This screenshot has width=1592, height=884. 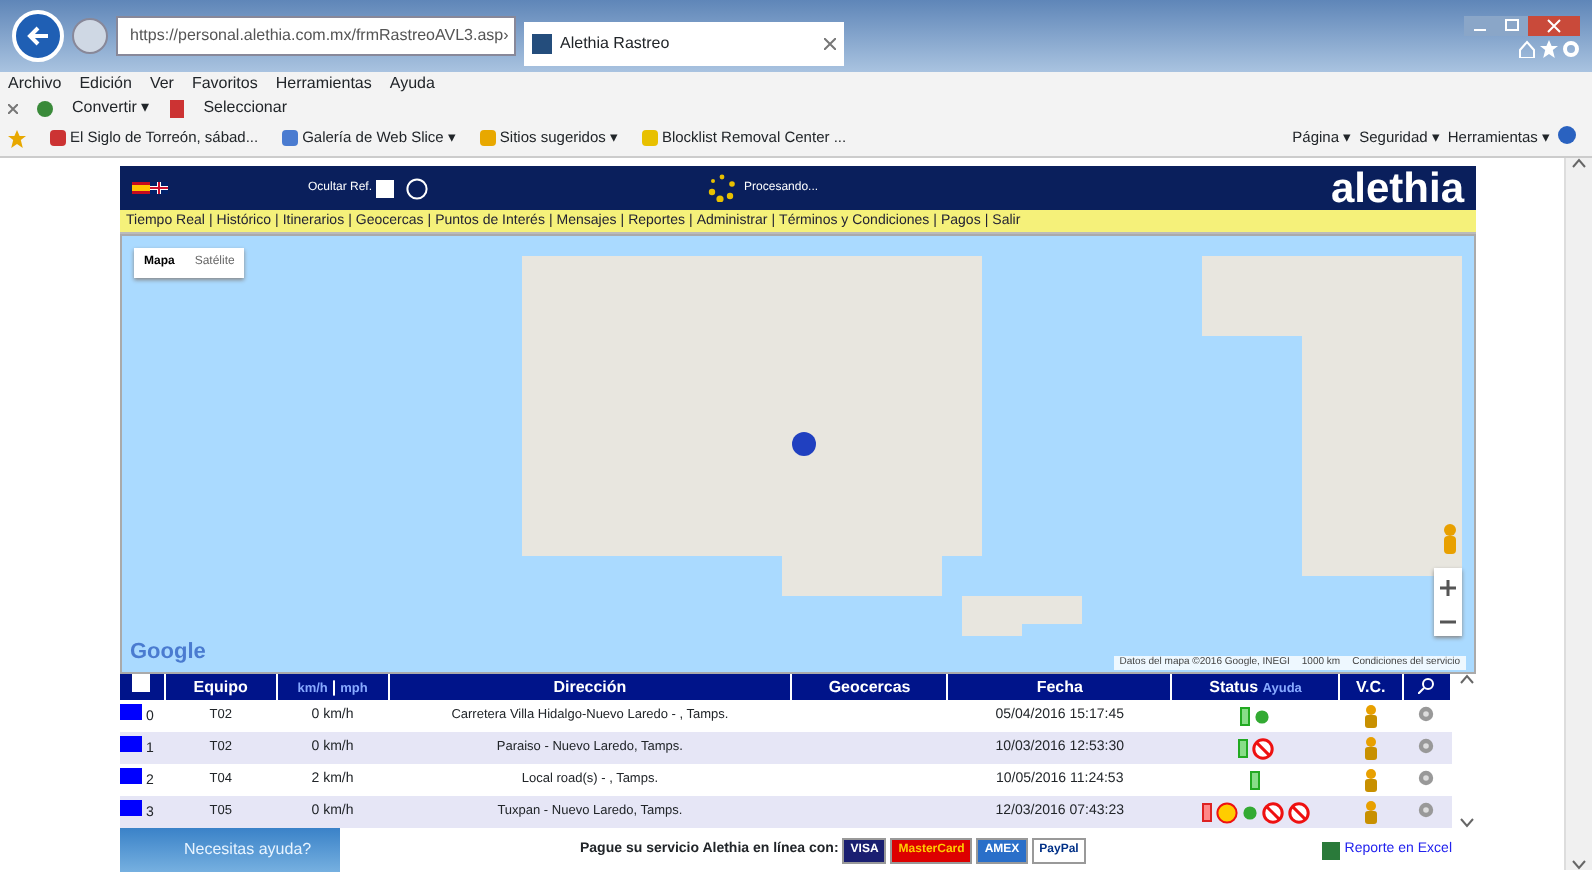 What do you see at coordinates (1466, 751) in the screenshot?
I see `table-scrollbar` at bounding box center [1466, 751].